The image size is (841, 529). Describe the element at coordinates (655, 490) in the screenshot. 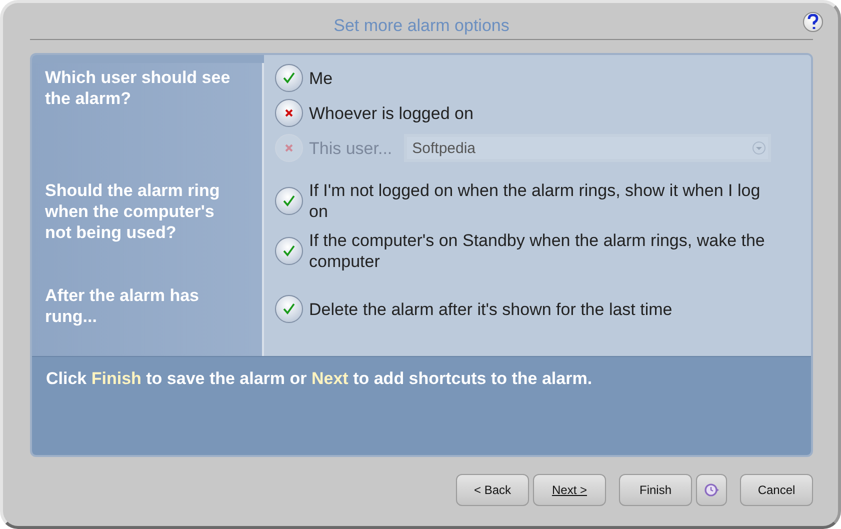

I see `dialog-button: Finish` at that location.